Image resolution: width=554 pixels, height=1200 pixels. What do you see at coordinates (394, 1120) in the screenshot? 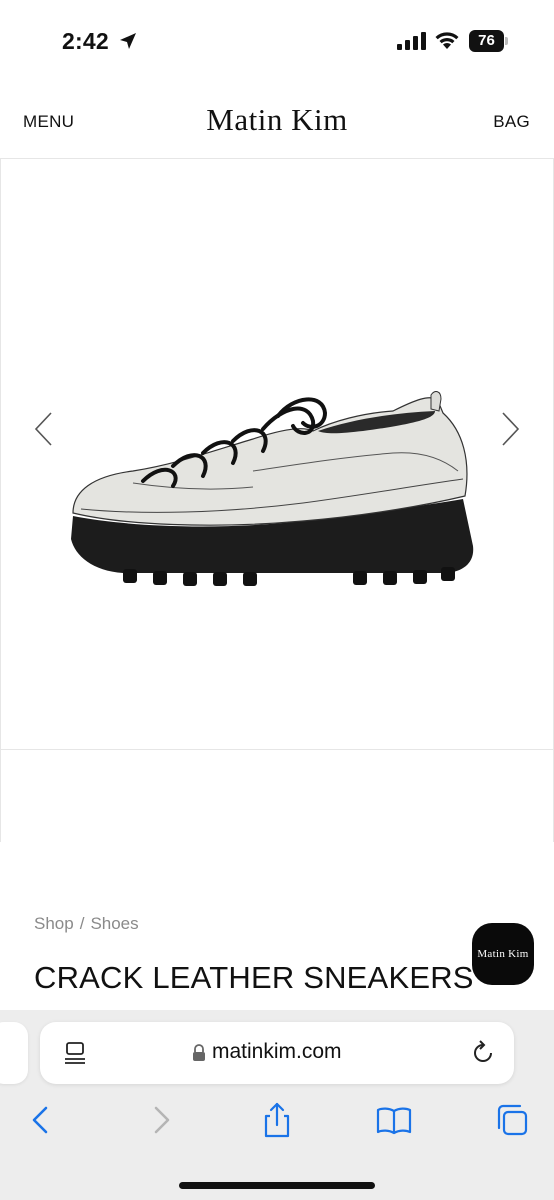
I see `bookmarks-icon` at bounding box center [394, 1120].